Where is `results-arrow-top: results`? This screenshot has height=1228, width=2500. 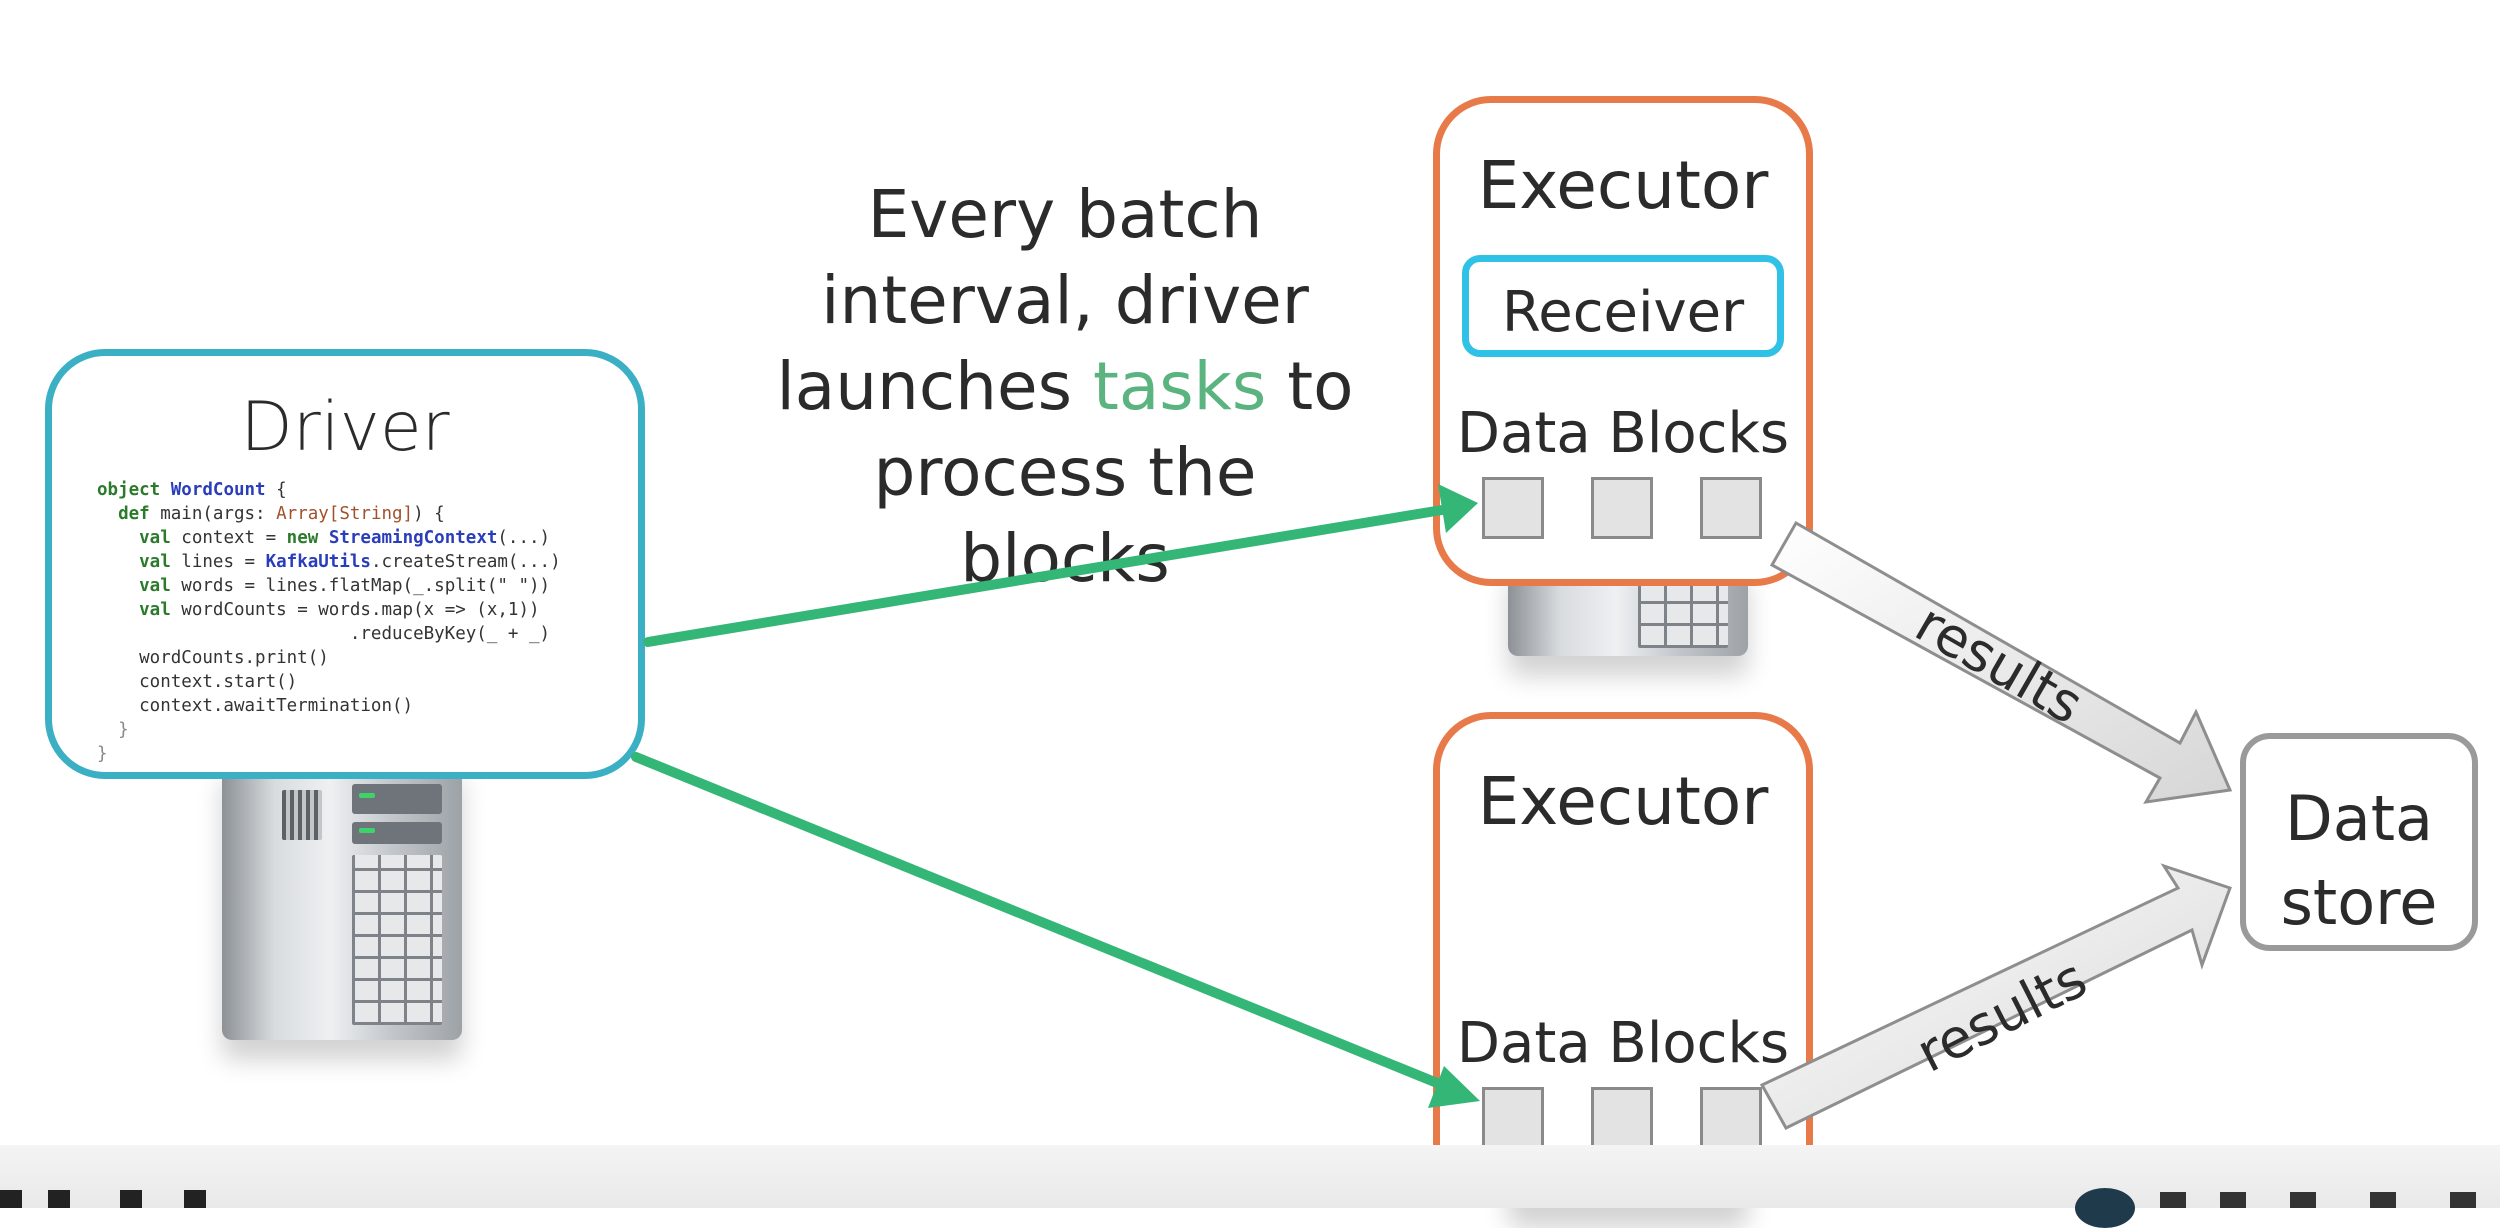 results-arrow-top: results is located at coordinates (2001, 662).